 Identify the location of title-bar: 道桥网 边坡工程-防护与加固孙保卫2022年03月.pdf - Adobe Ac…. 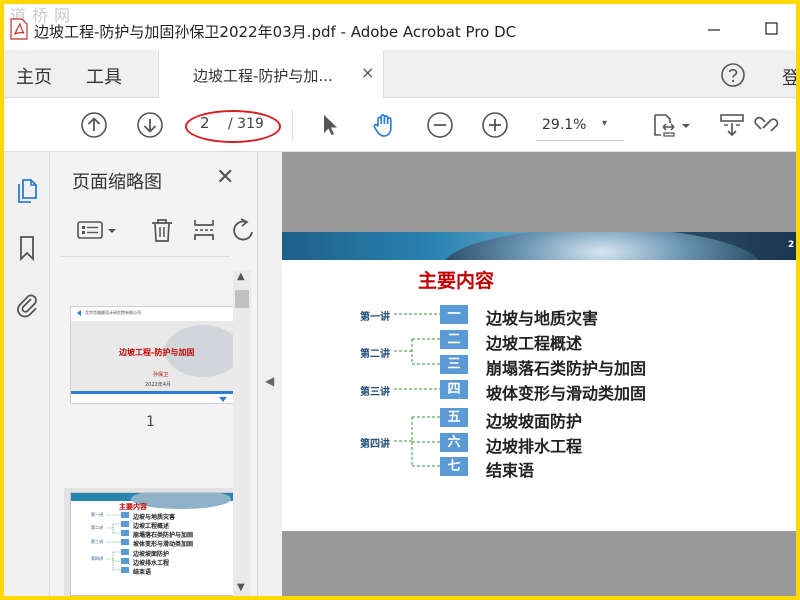
(400, 27).